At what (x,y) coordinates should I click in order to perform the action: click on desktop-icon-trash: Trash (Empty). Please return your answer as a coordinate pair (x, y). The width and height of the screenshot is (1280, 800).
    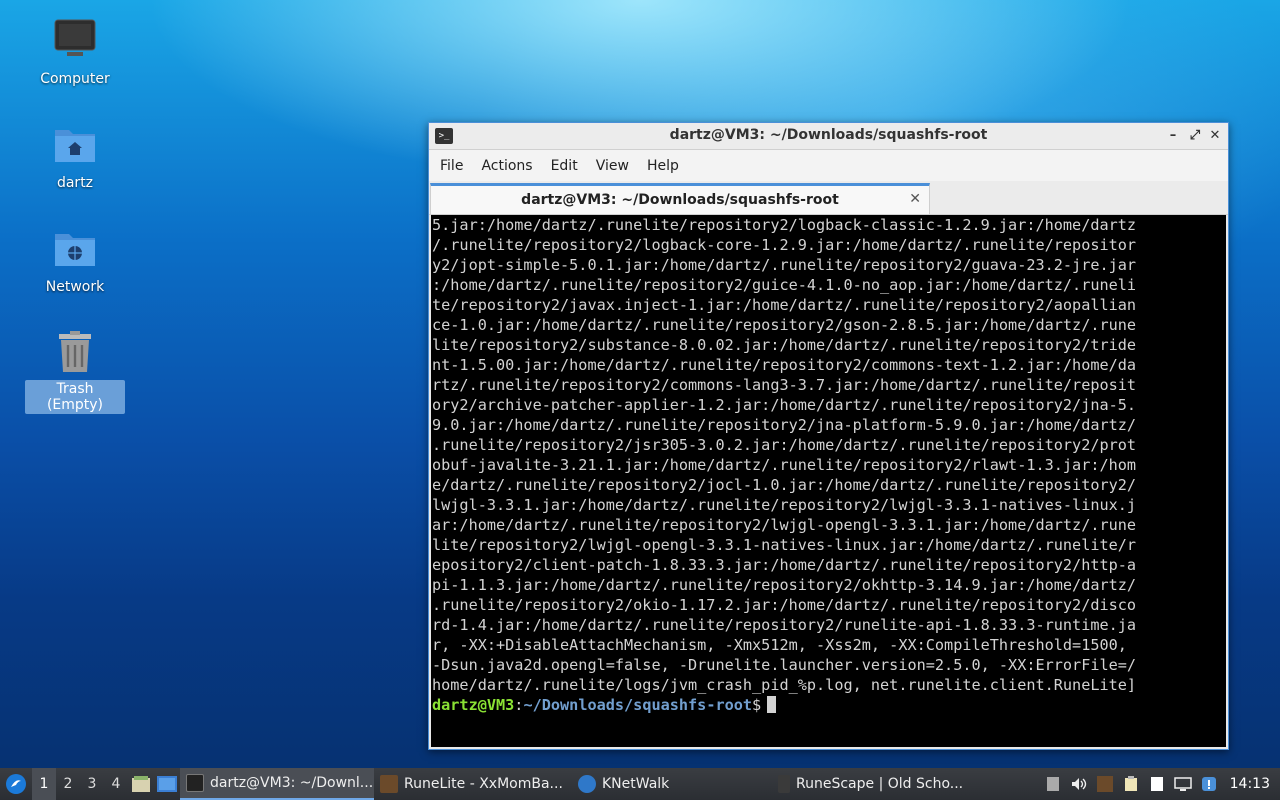
    Looking at the image, I should click on (75, 372).